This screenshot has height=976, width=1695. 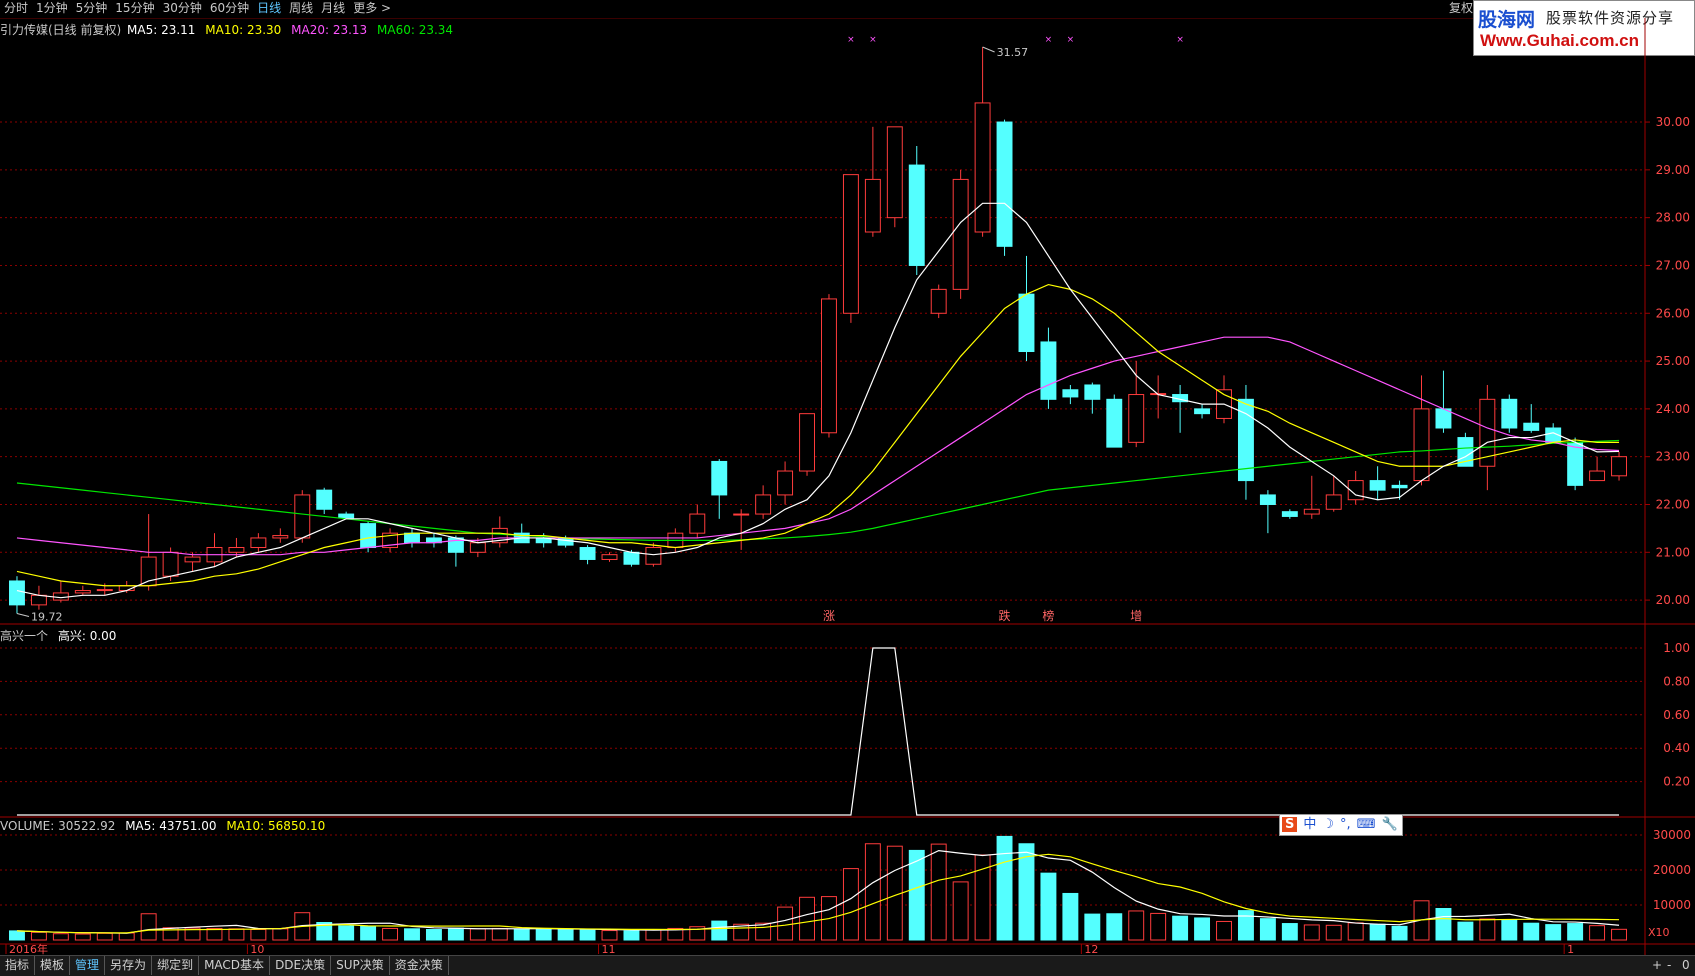 I want to click on volume-scale-label: X10, so click(x=1659, y=932).